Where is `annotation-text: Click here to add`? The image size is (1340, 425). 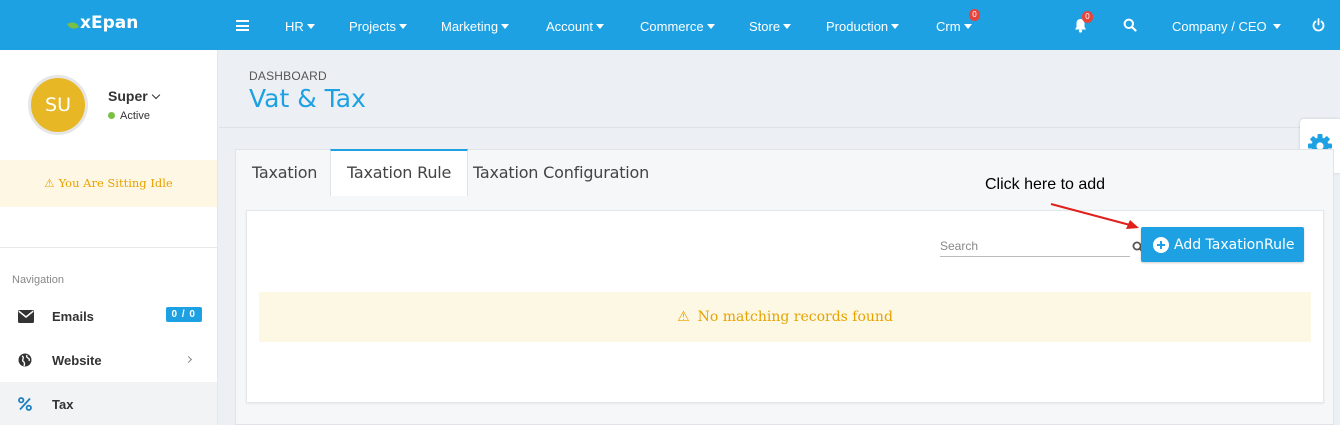 annotation-text: Click here to add is located at coordinates (1045, 184).